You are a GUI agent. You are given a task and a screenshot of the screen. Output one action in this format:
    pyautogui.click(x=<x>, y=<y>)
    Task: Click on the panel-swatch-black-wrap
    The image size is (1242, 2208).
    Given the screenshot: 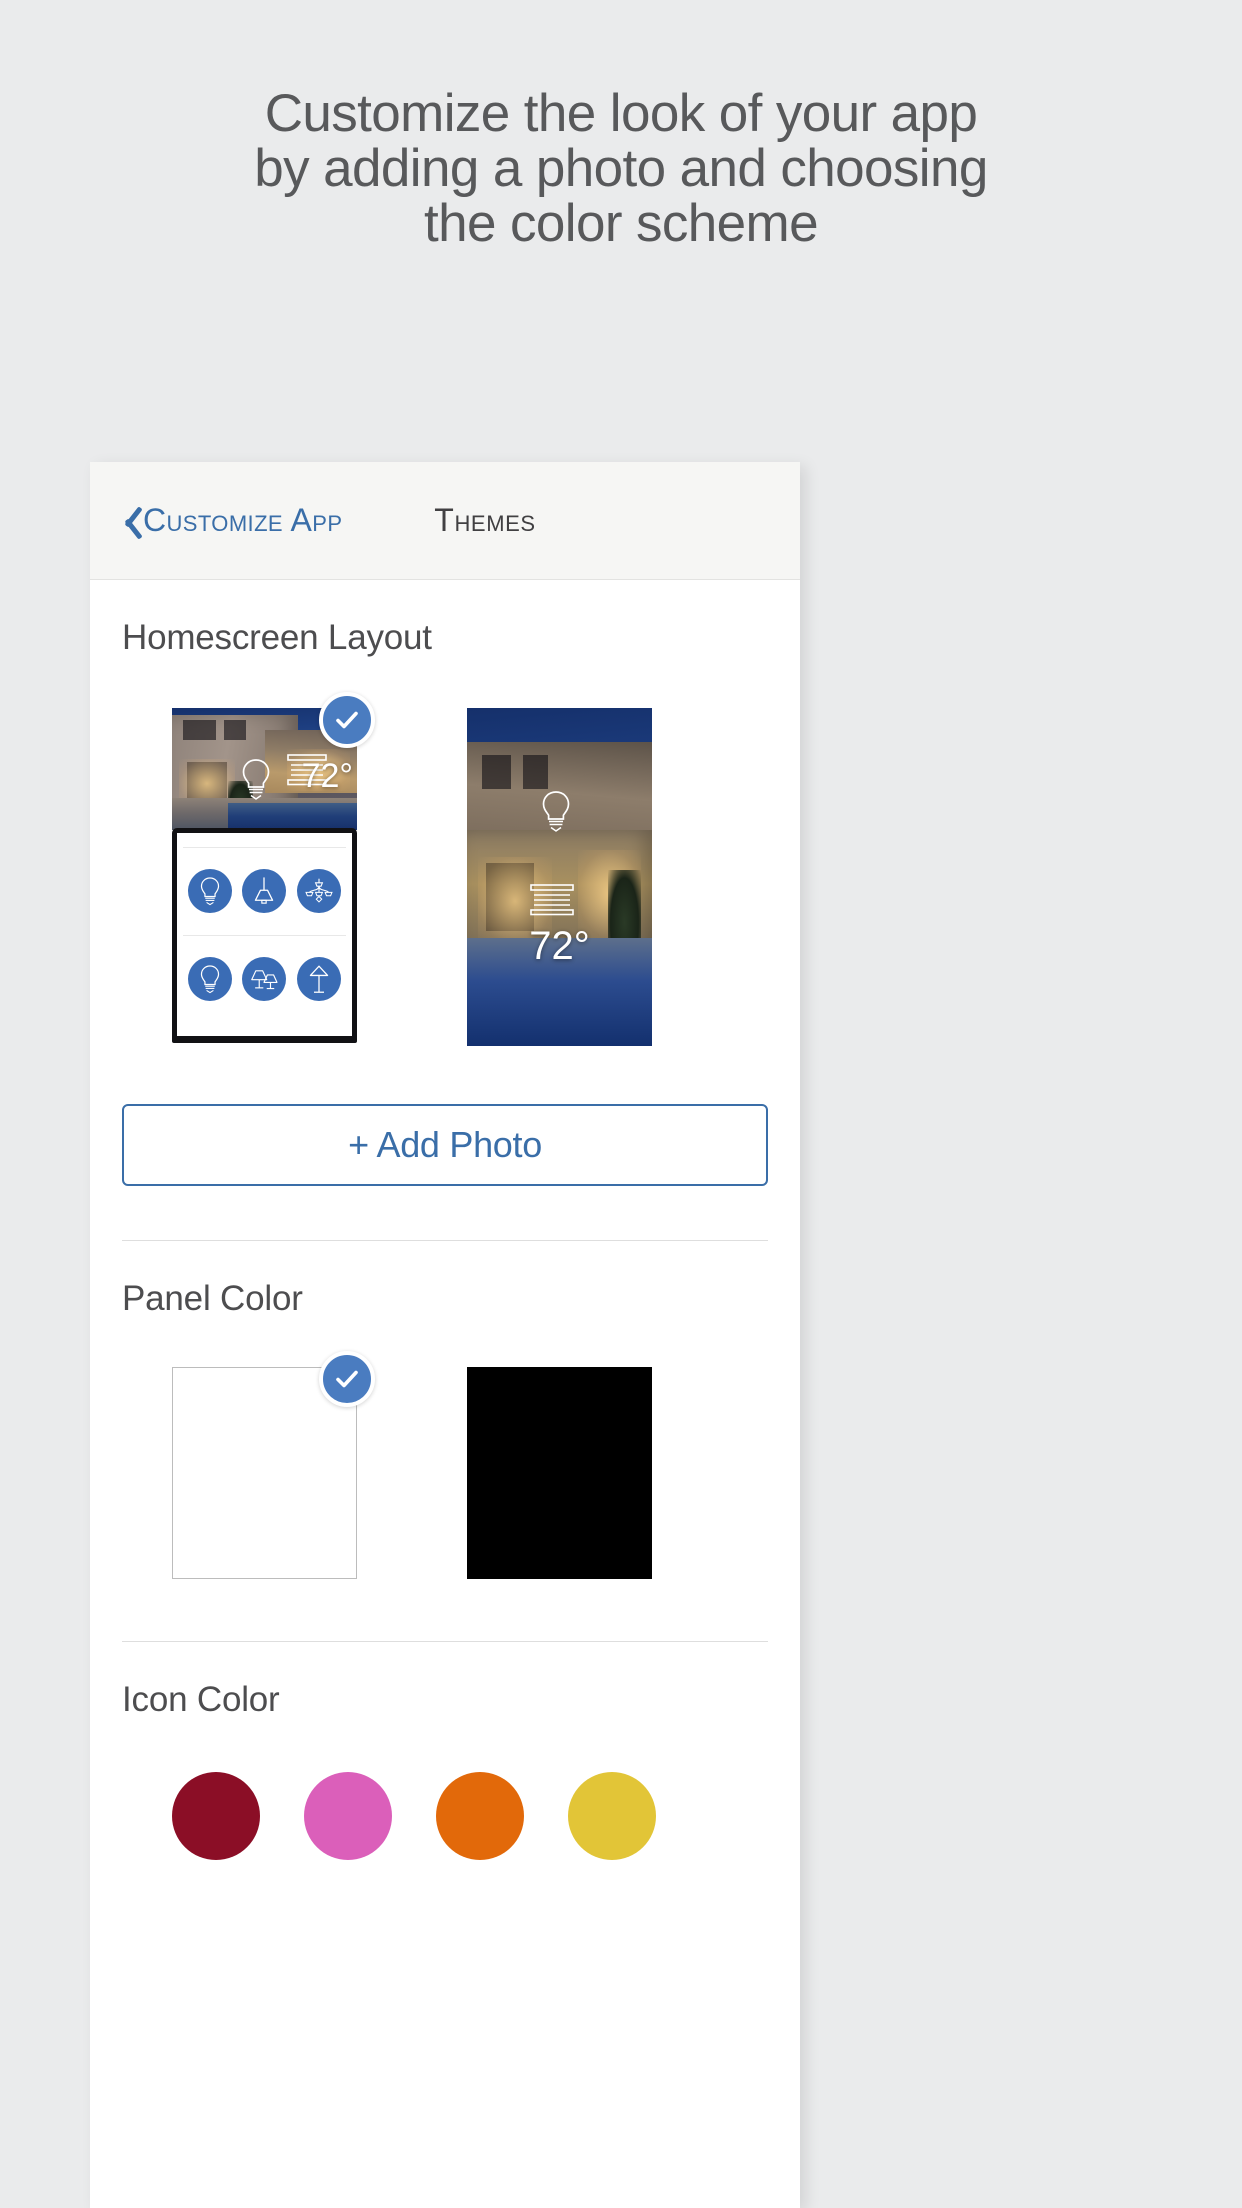 What is the action you would take?
    pyautogui.click(x=559, y=1473)
    